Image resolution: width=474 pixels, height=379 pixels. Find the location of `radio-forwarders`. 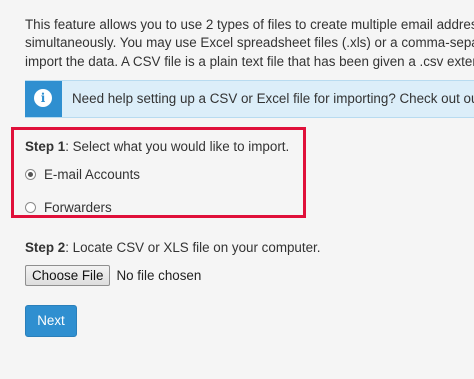

radio-forwarders is located at coordinates (30, 207).